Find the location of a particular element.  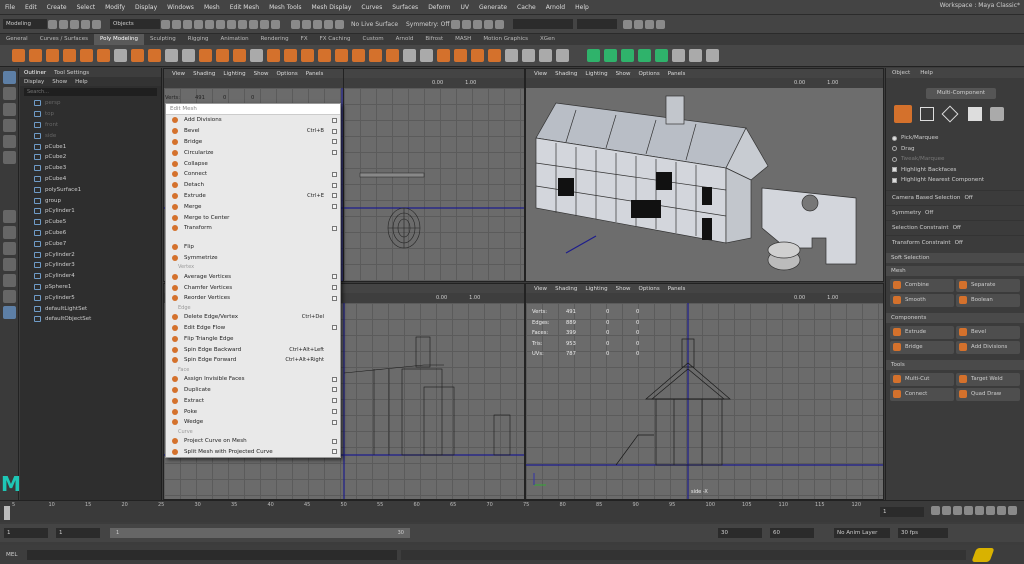

snap-plane-icon is located at coordinates (328, 24).